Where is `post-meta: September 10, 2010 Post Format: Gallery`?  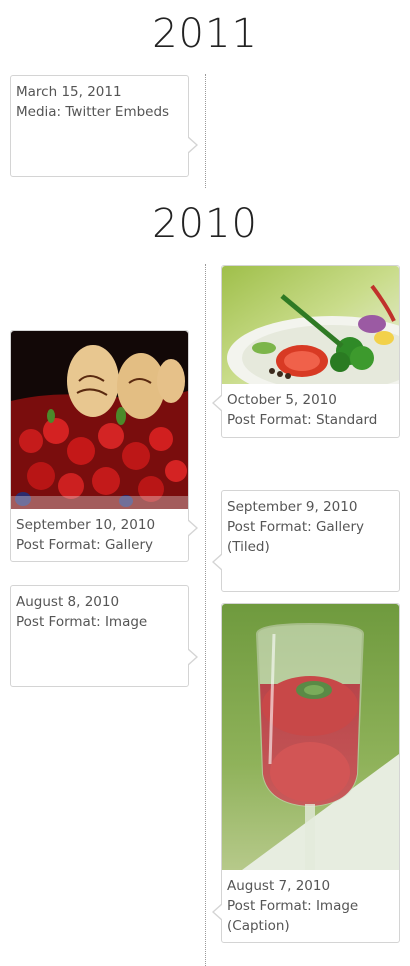
post-meta: September 10, 2010 Post Format: Gallery is located at coordinates (99, 532).